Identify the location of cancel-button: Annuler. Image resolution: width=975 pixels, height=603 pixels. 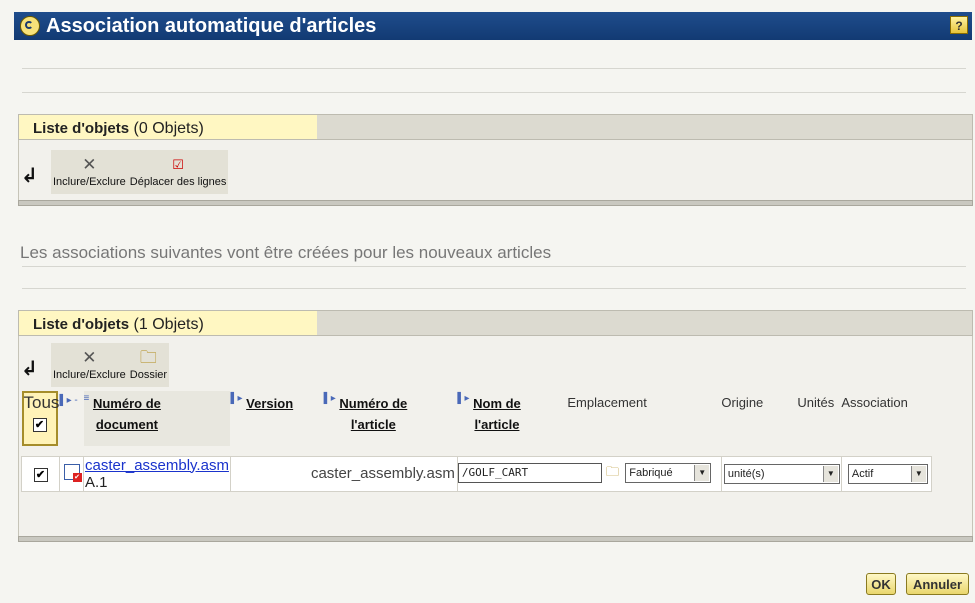
(937, 584).